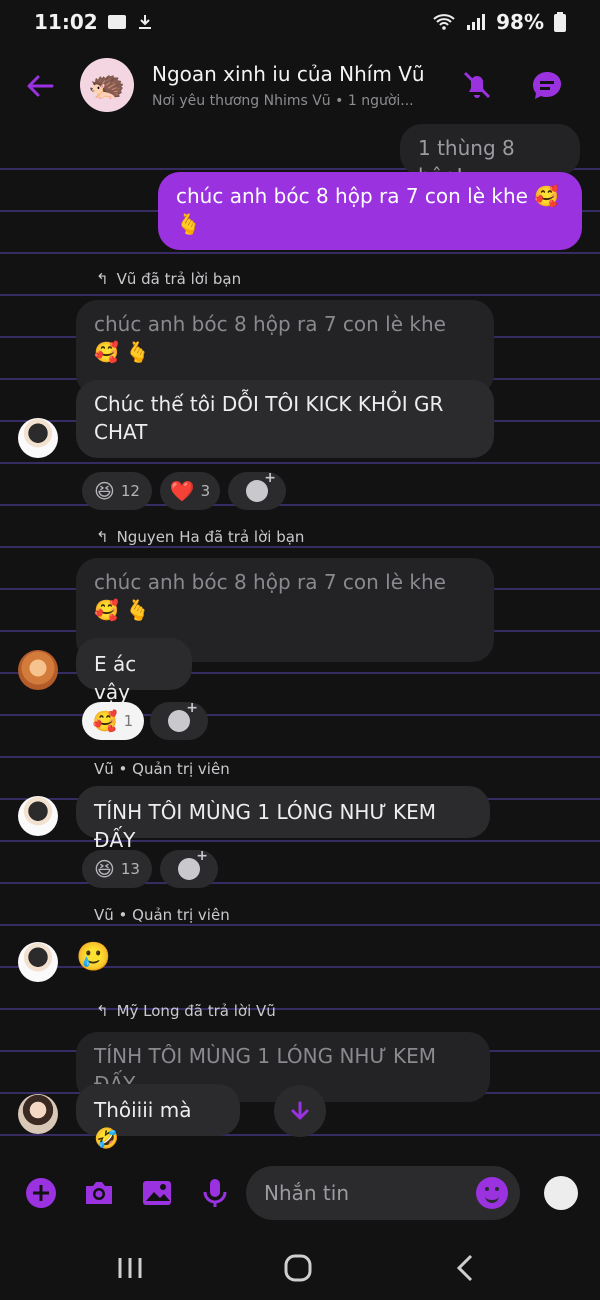 Image resolution: width=600 pixels, height=1300 pixels. Describe the element at coordinates (40, 86) in the screenshot. I see `back-arrow-icon` at that location.